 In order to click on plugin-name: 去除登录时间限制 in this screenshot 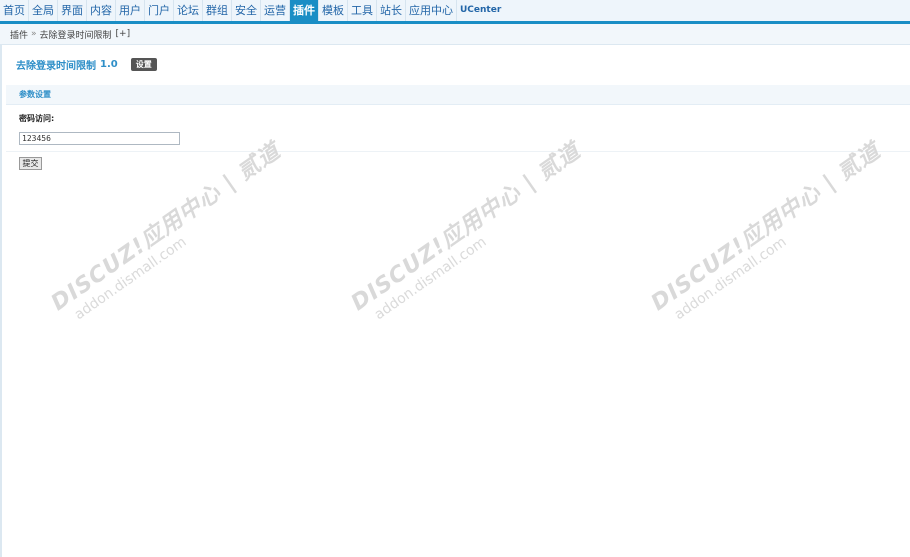, I will do `click(56, 66)`.